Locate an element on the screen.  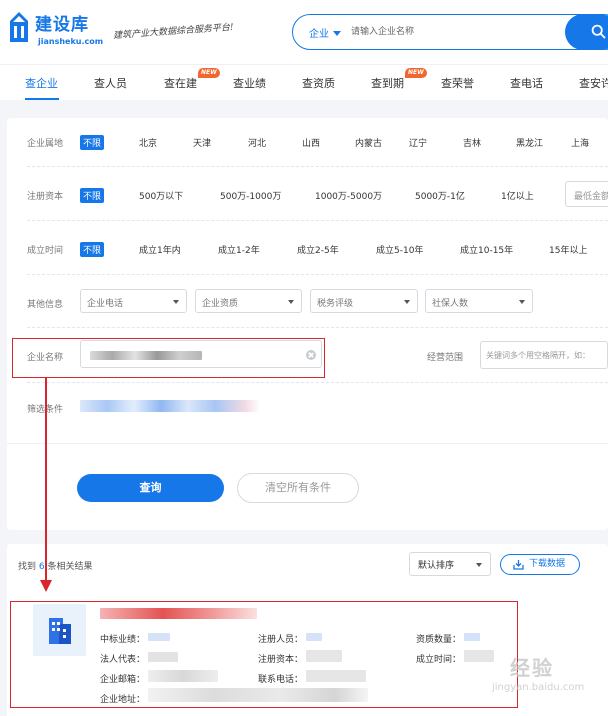
tab-performance: 查业绩 is located at coordinates (249, 83).